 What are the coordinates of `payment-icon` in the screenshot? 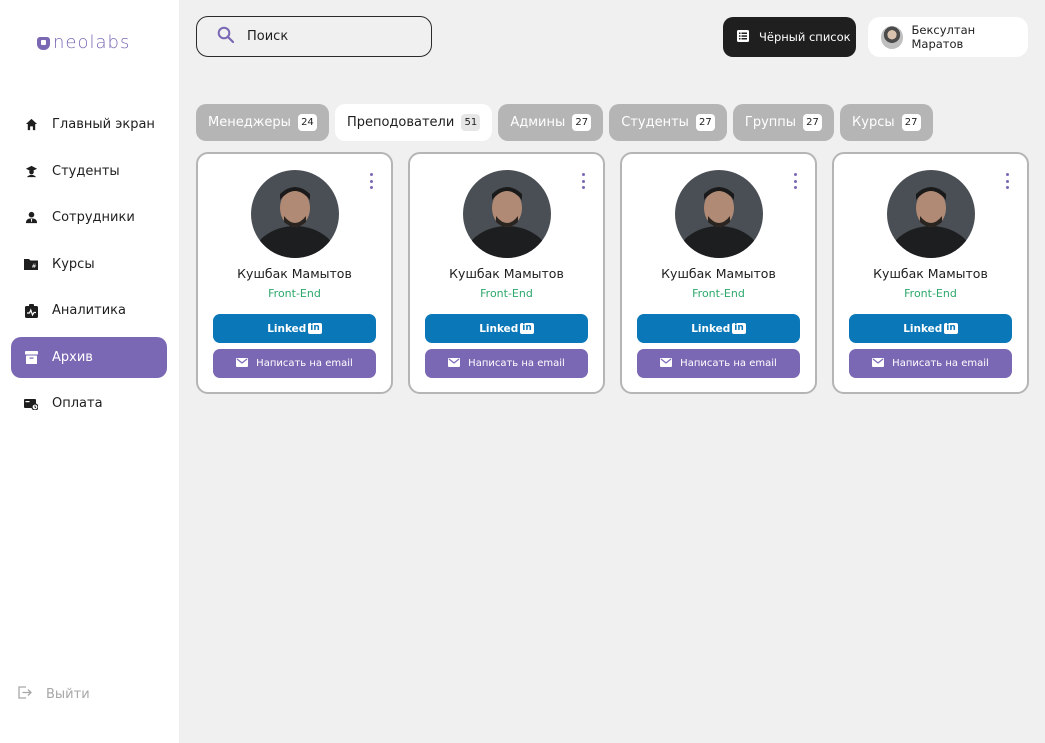 It's located at (31, 404).